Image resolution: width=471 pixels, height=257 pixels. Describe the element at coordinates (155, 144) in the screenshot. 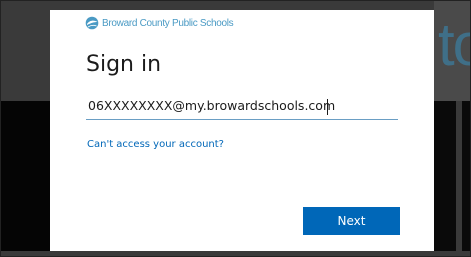

I see `cant-access-account-link: Can't access your account?` at that location.